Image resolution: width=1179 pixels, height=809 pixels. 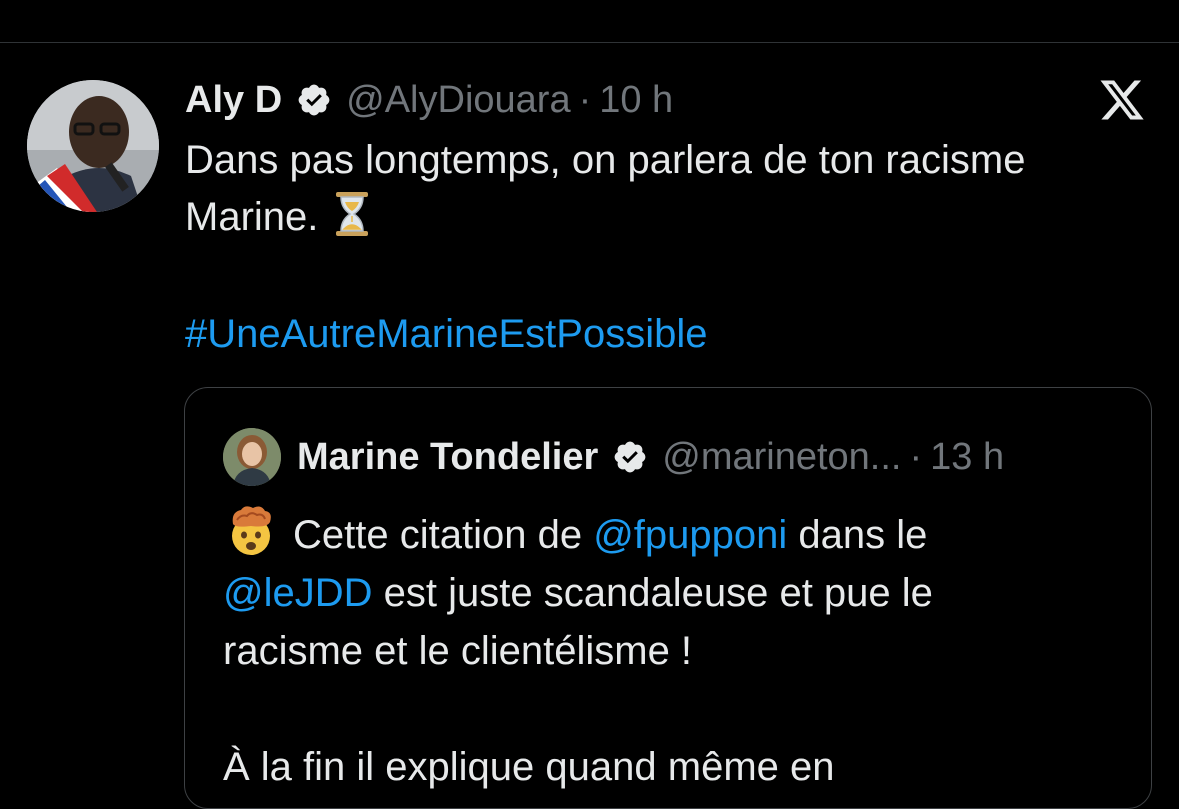 I want to click on quoted-text-line-2: @leJDD est juste scandaleuse et pue le, so click(x=673, y=593).